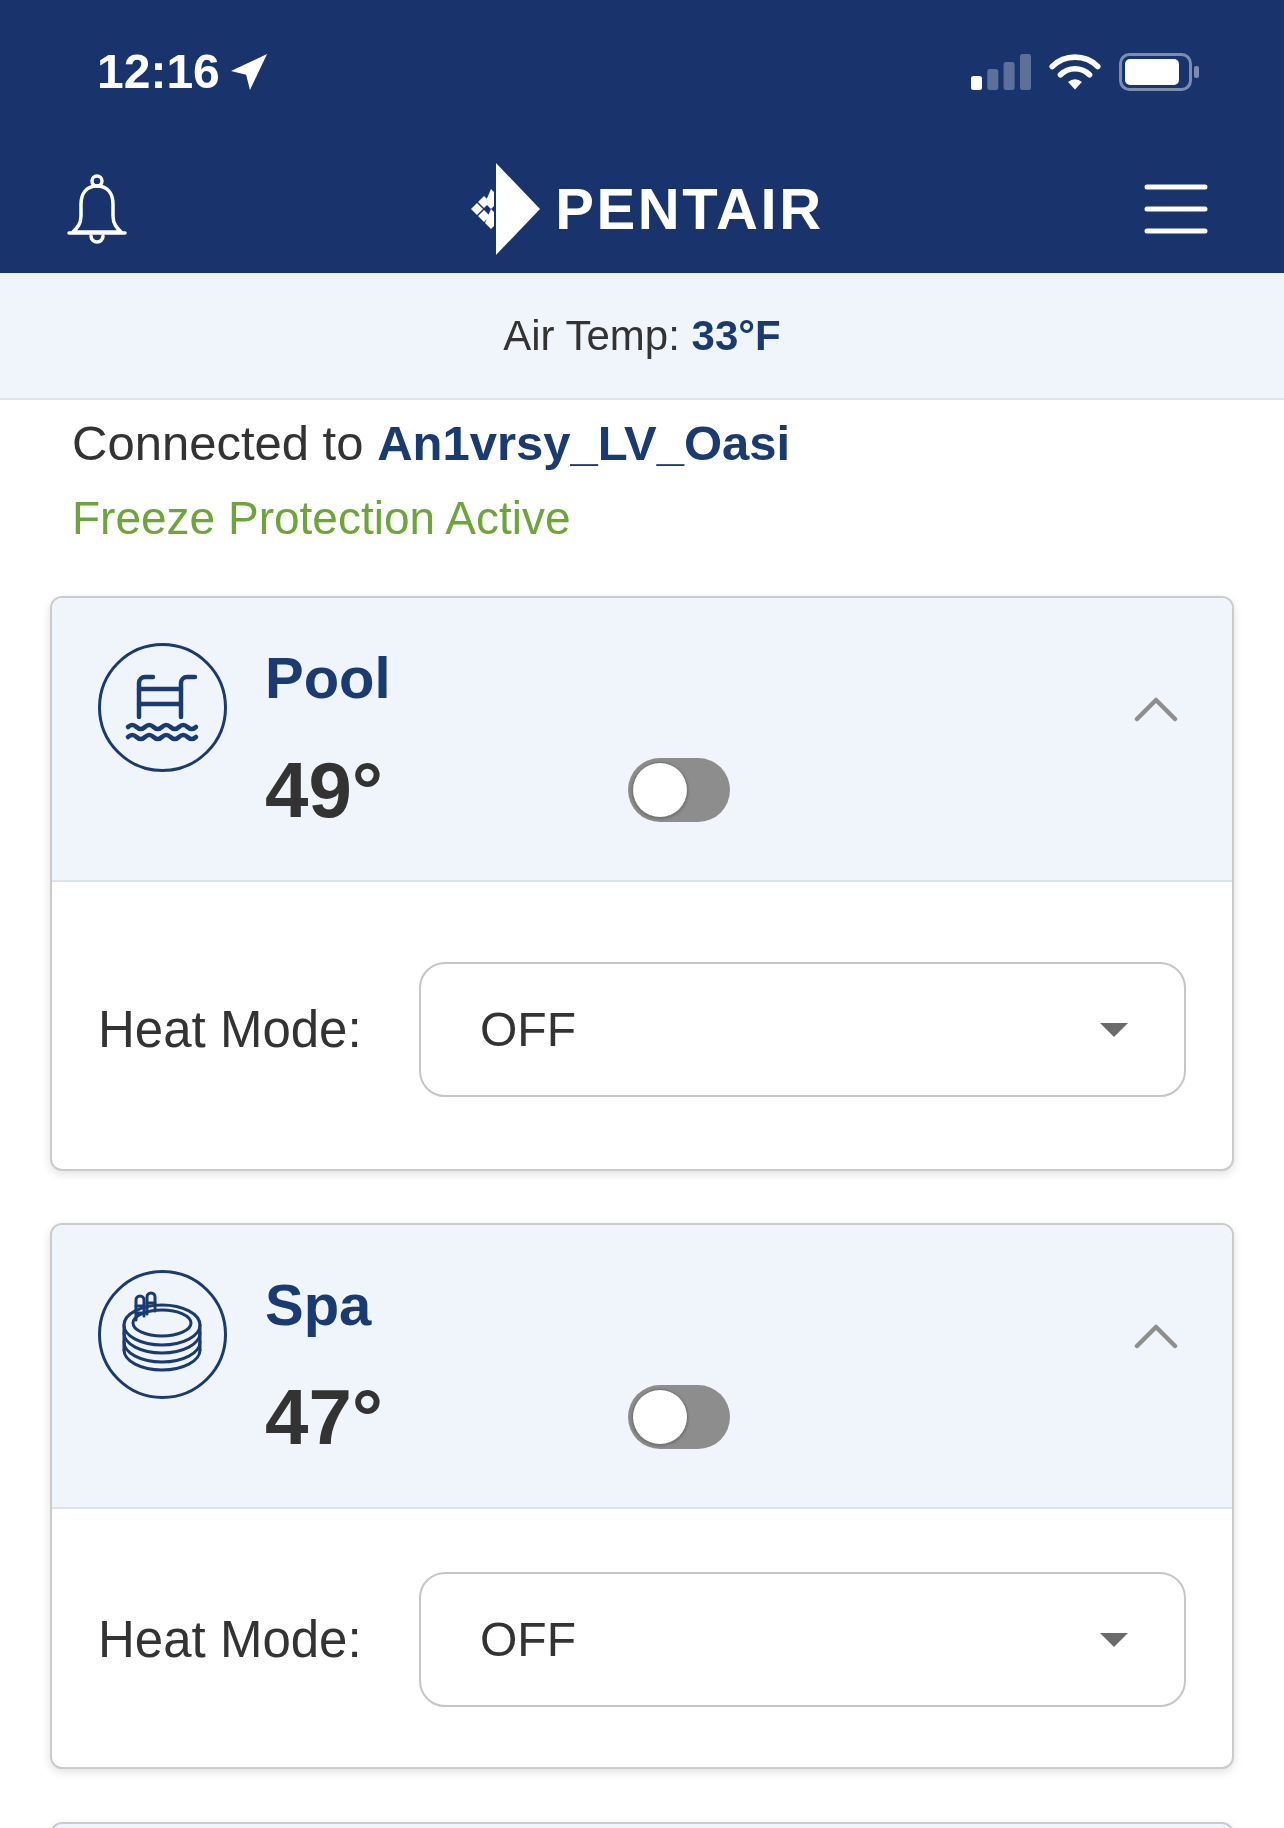  What do you see at coordinates (505, 208) in the screenshot?
I see `logo-mark-icon` at bounding box center [505, 208].